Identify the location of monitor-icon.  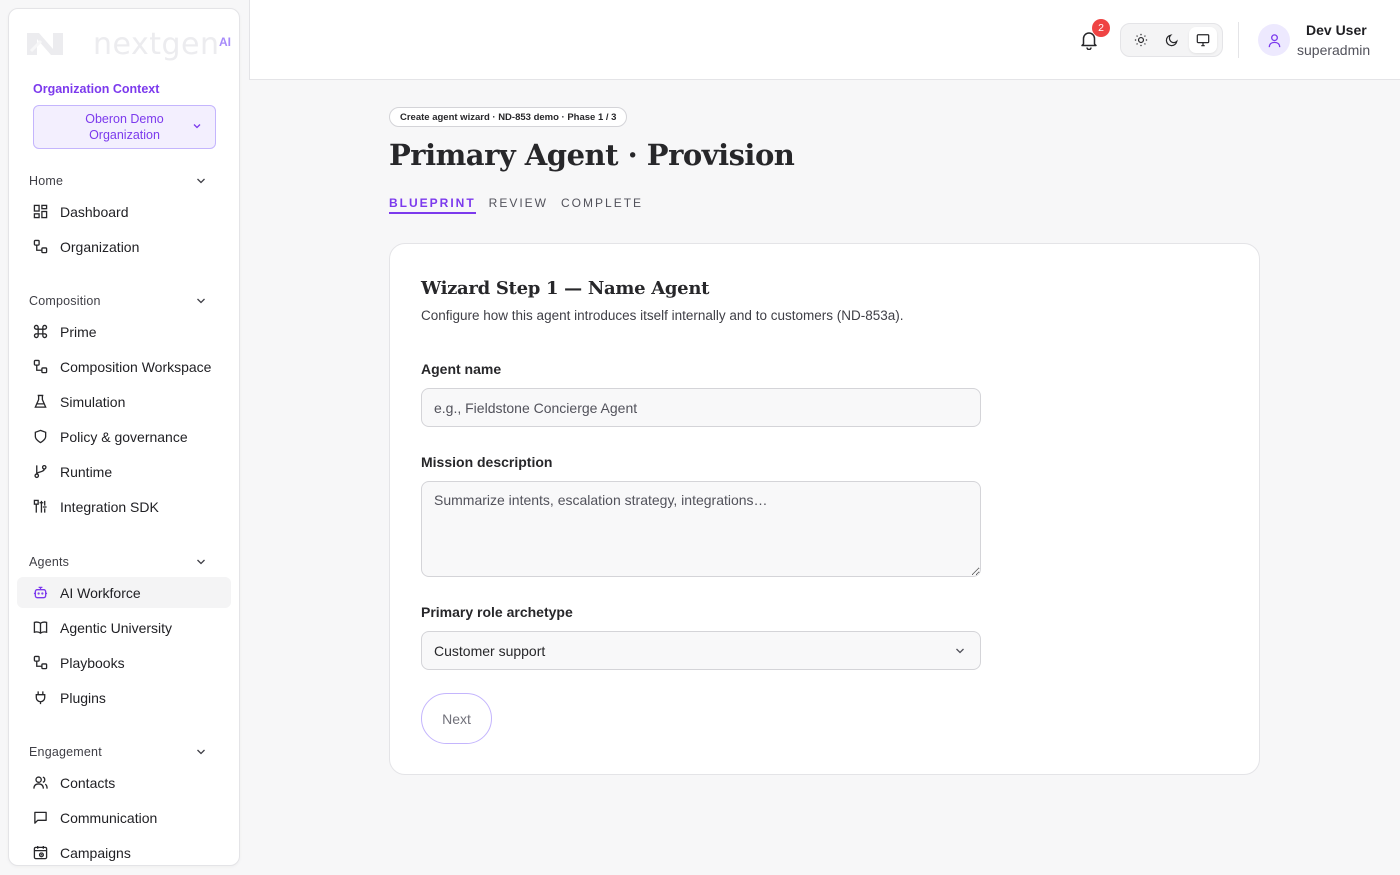
(1202, 40).